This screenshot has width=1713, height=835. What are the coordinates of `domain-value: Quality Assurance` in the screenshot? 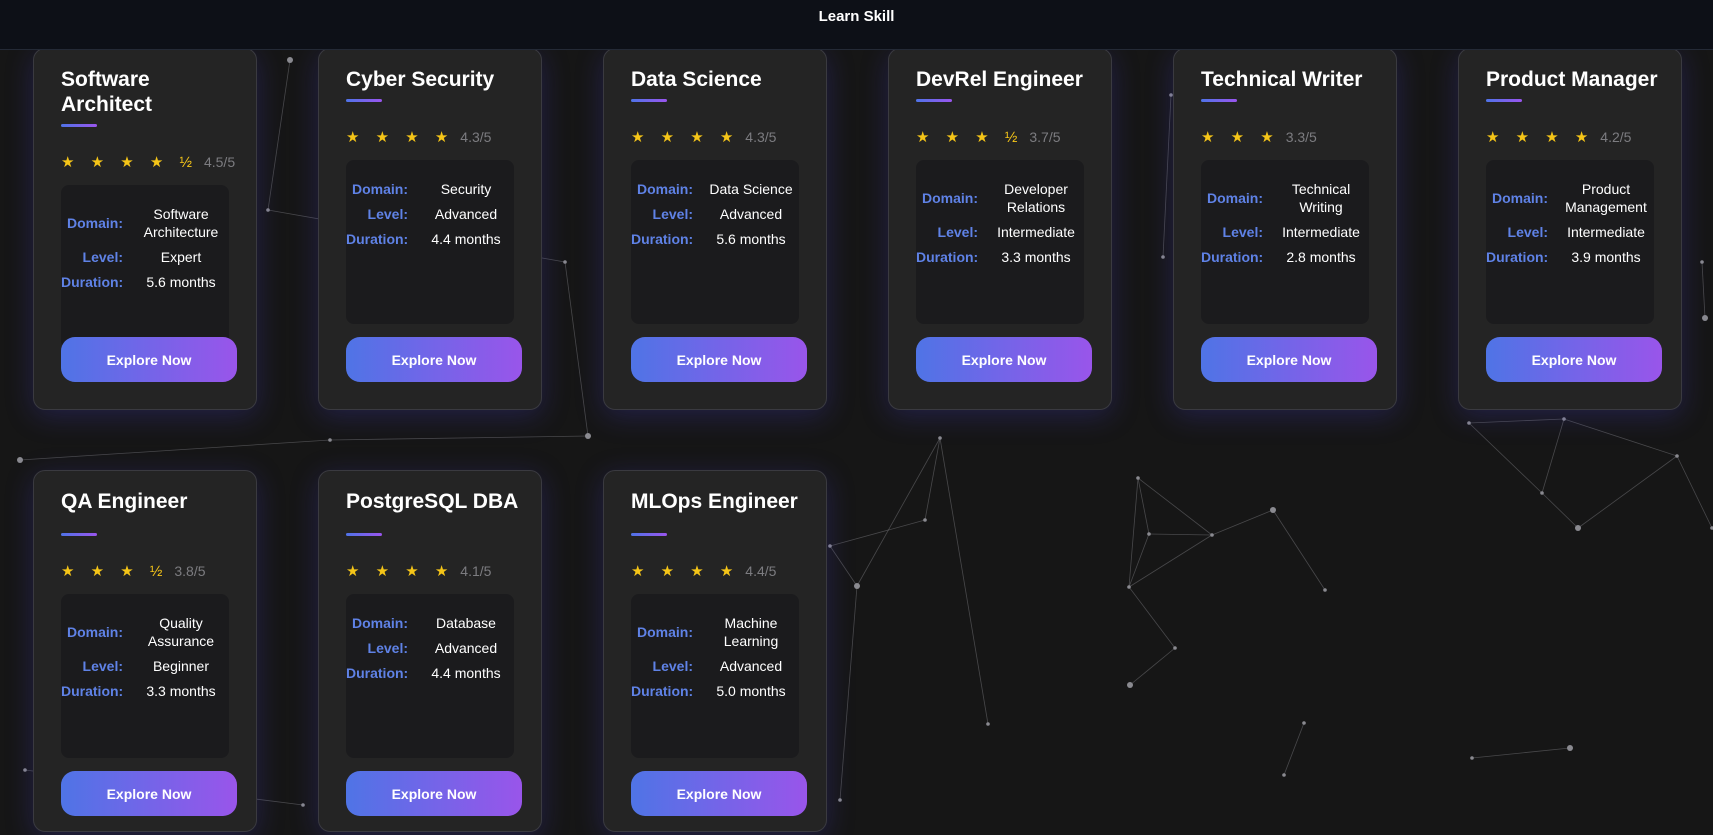 It's located at (181, 632).